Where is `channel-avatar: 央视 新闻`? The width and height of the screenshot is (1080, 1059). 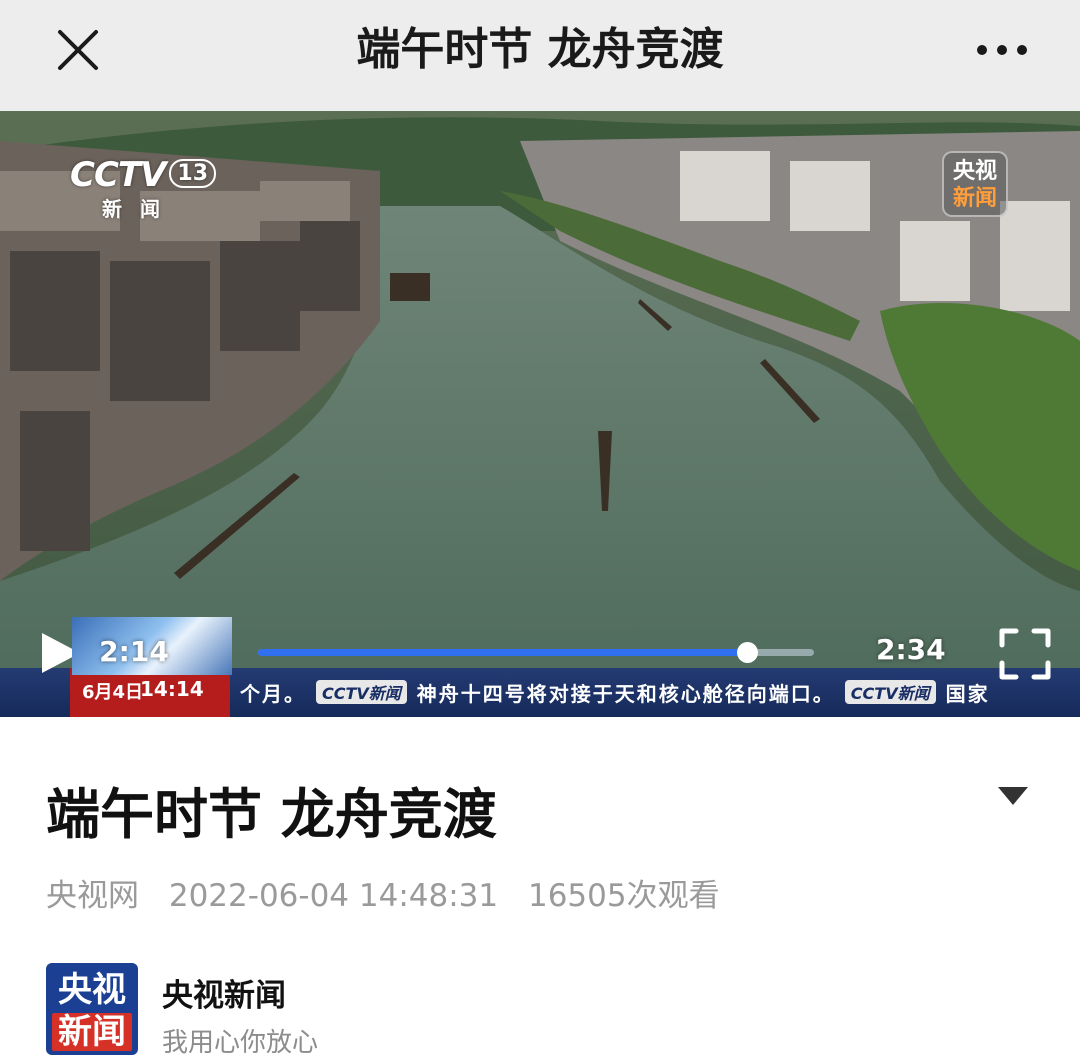
channel-avatar: 央视 新闻 is located at coordinates (92, 1009).